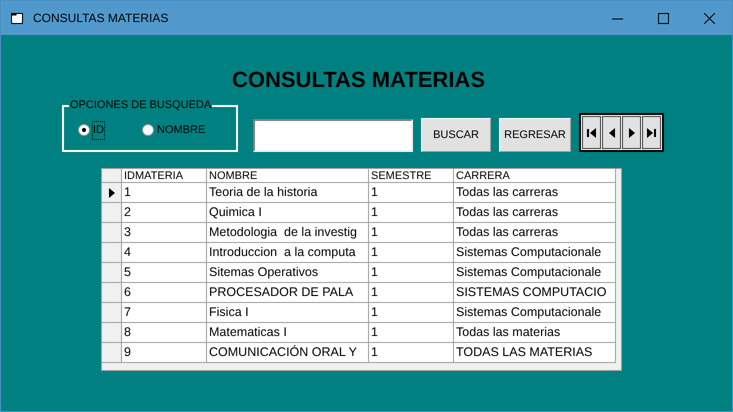 The image size is (733, 412). I want to click on first-record-button, so click(591, 132).